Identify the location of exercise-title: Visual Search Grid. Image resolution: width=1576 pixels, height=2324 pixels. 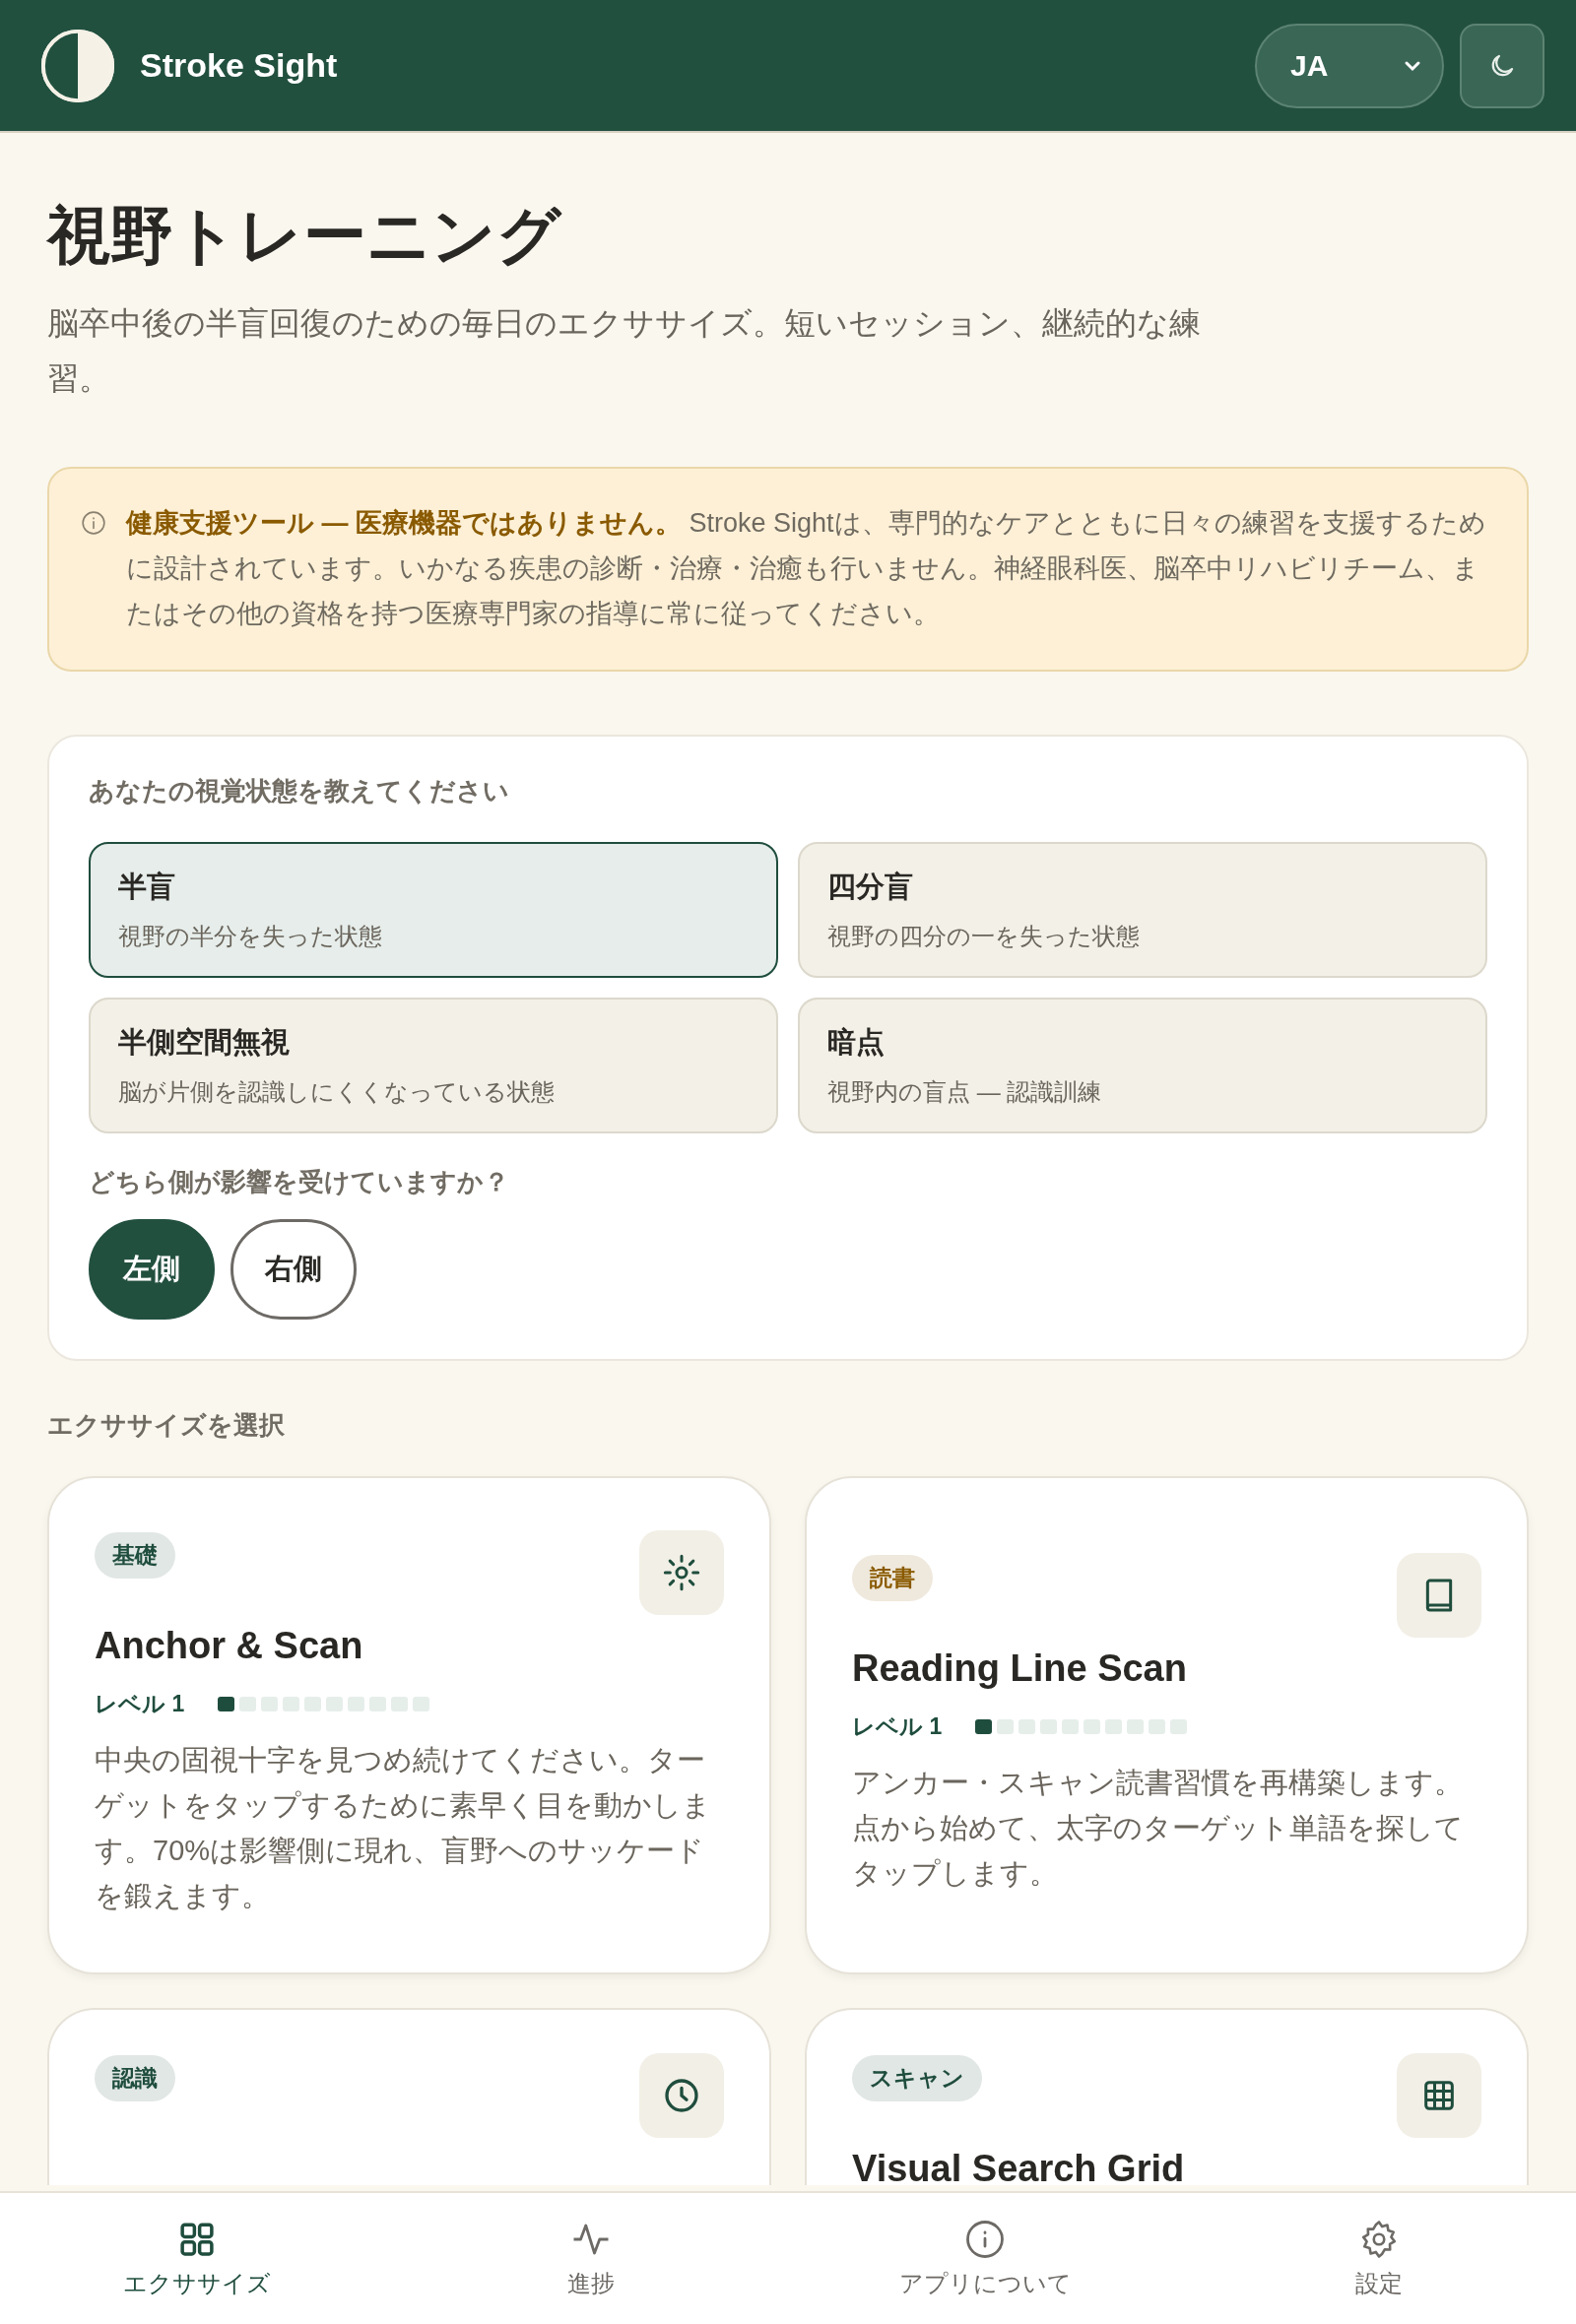
(1019, 2166).